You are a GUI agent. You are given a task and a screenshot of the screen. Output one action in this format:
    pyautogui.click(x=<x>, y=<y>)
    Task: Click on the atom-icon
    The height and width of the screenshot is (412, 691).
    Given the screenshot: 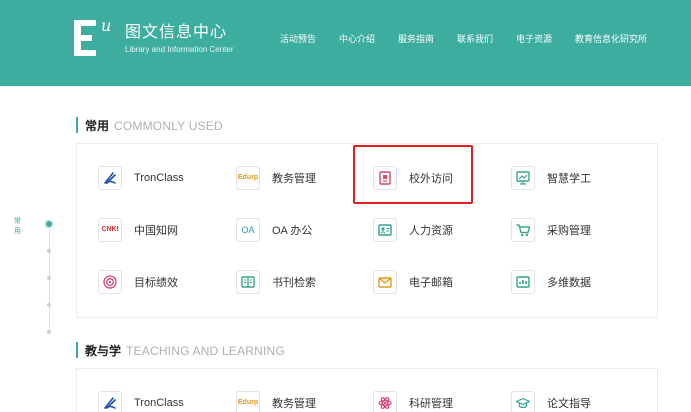 What is the action you would take?
    pyautogui.click(x=385, y=401)
    